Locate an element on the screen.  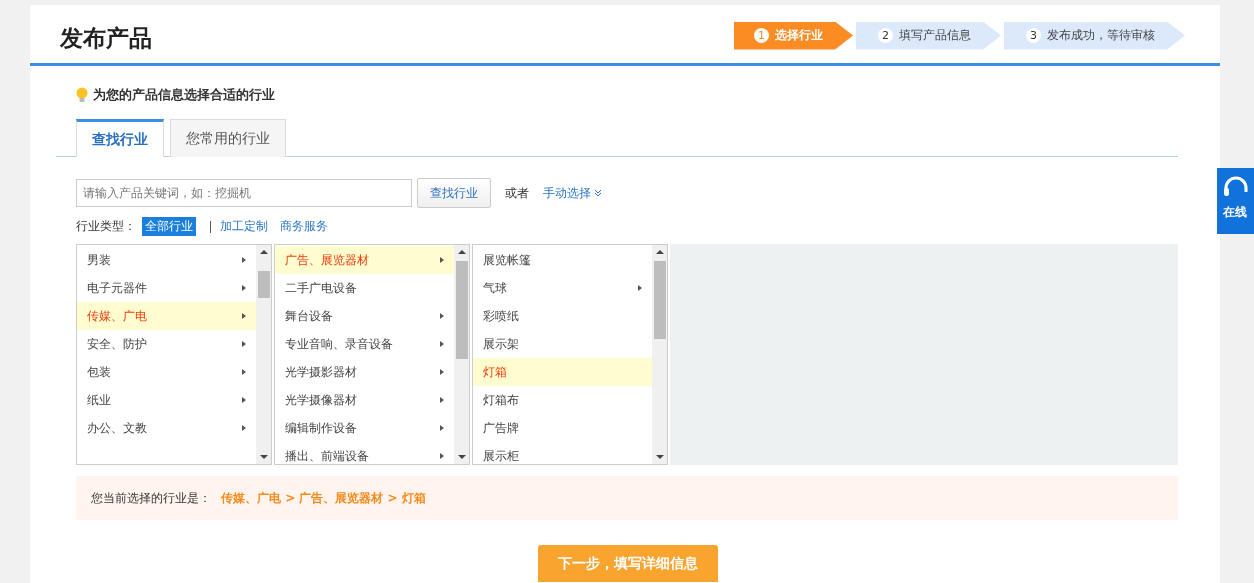
category-item: 办公、文教 is located at coordinates (166, 428).